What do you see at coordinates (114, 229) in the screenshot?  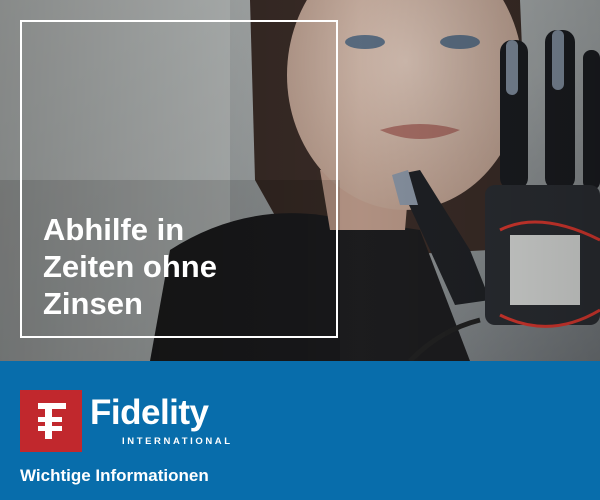 I see `headline-line-1: Abhilfe in` at bounding box center [114, 229].